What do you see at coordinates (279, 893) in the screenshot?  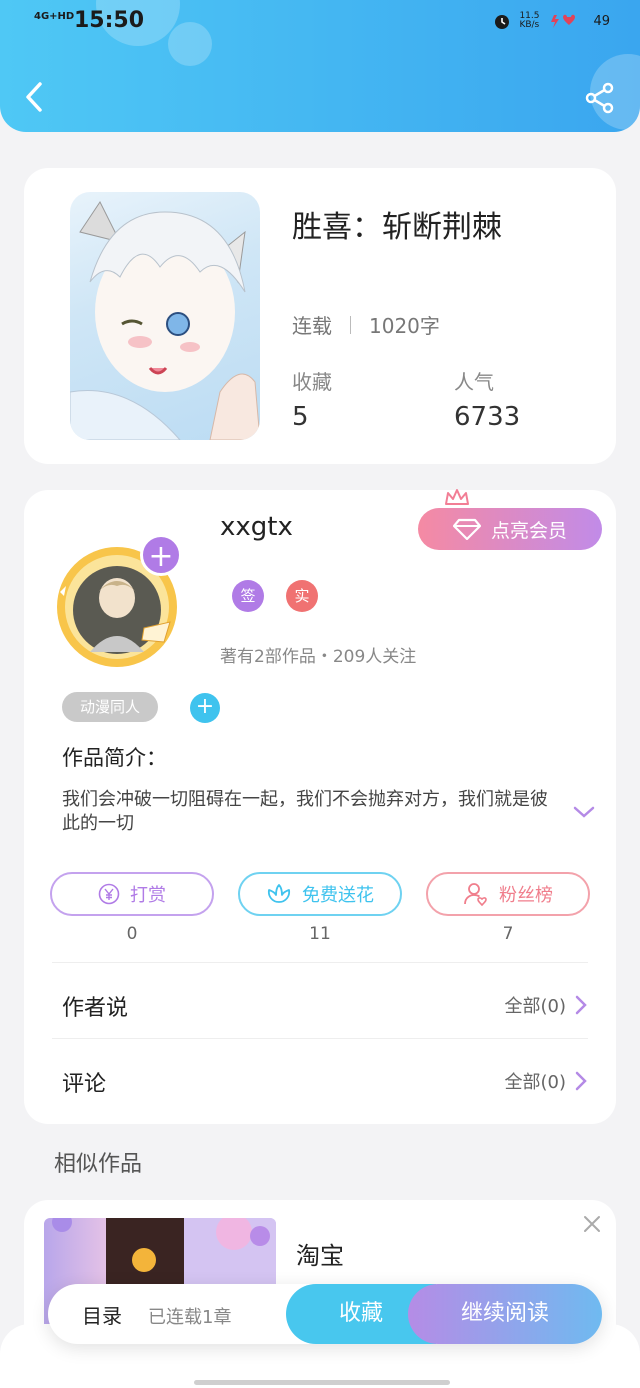 I see `flower-icon` at bounding box center [279, 893].